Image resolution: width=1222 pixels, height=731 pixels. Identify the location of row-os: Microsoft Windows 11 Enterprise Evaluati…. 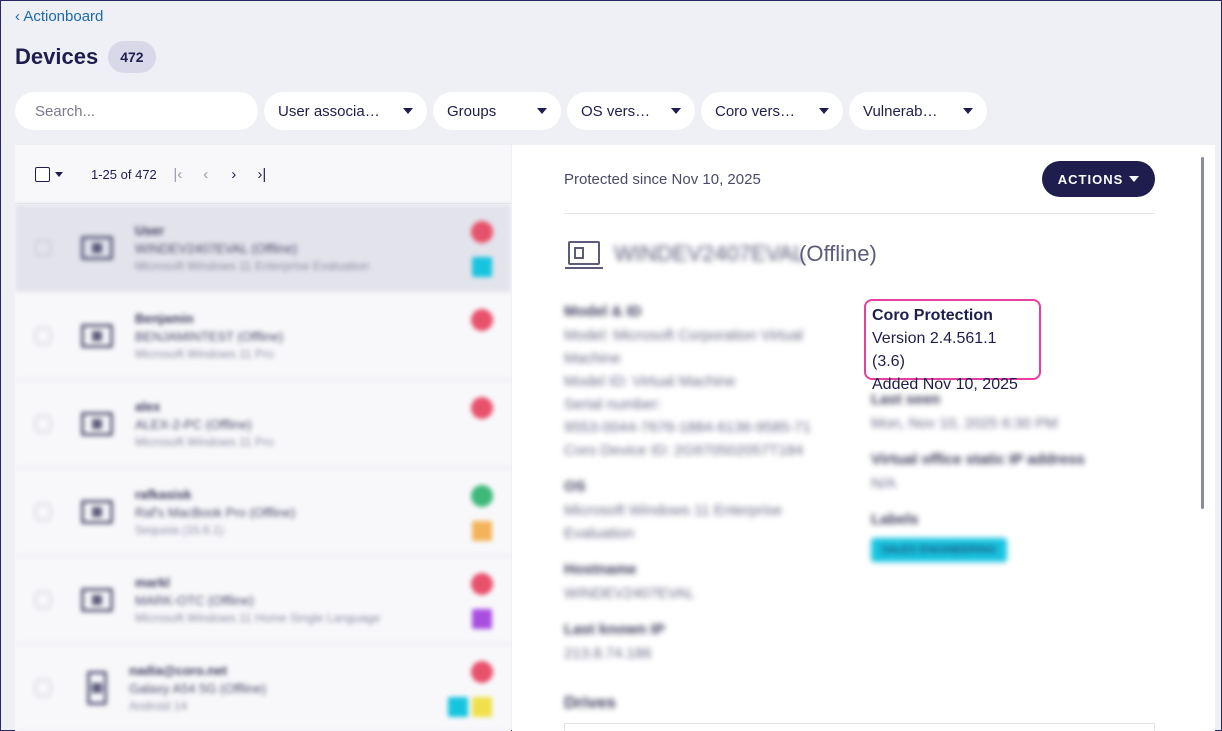
(252, 265).